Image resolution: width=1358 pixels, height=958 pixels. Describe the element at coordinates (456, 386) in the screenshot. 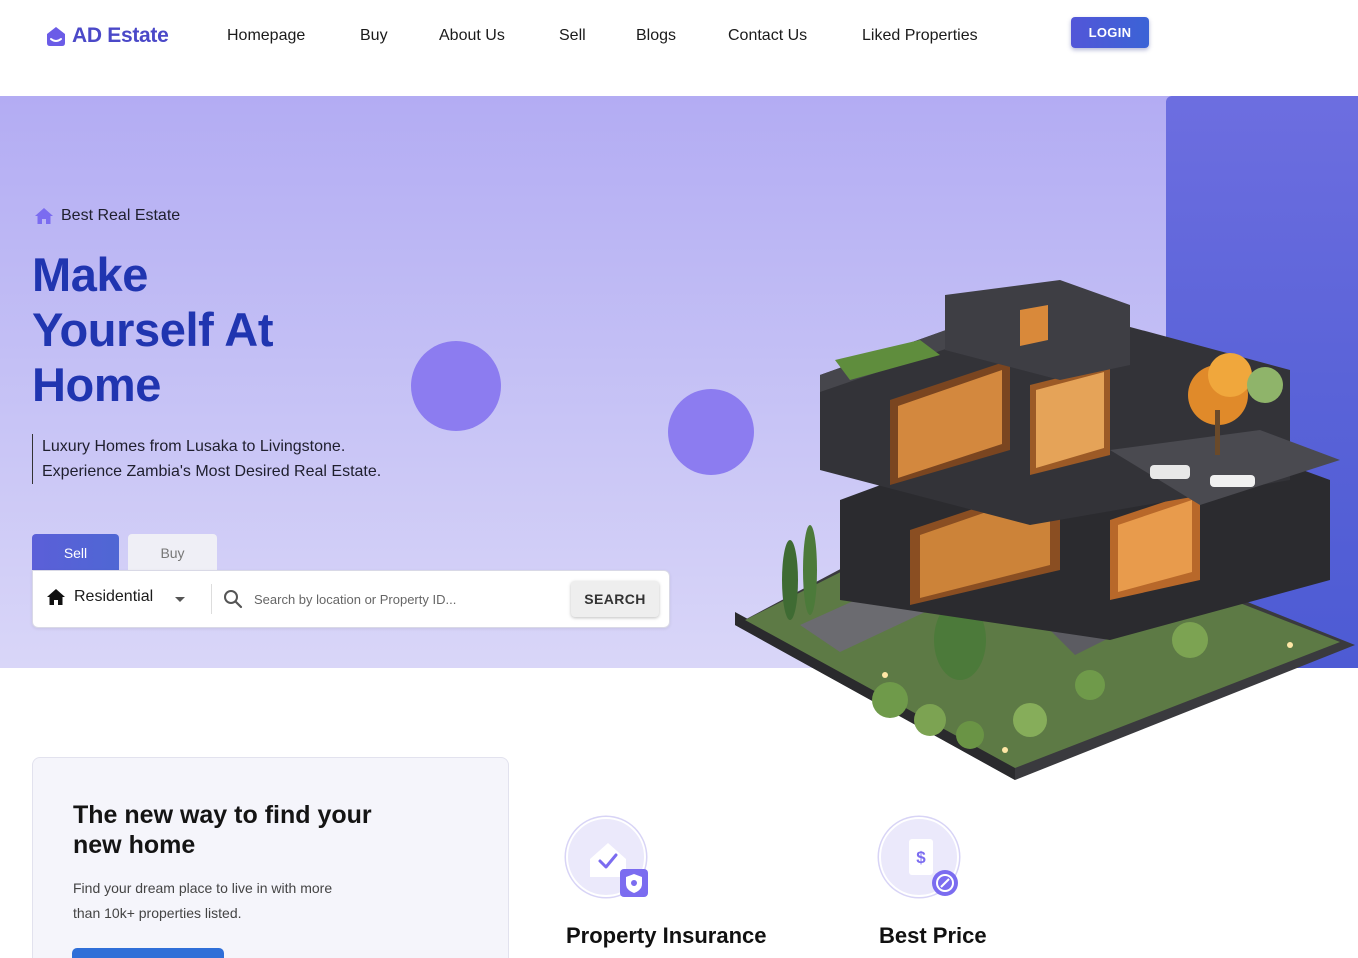

I see `decorative-circle` at that location.